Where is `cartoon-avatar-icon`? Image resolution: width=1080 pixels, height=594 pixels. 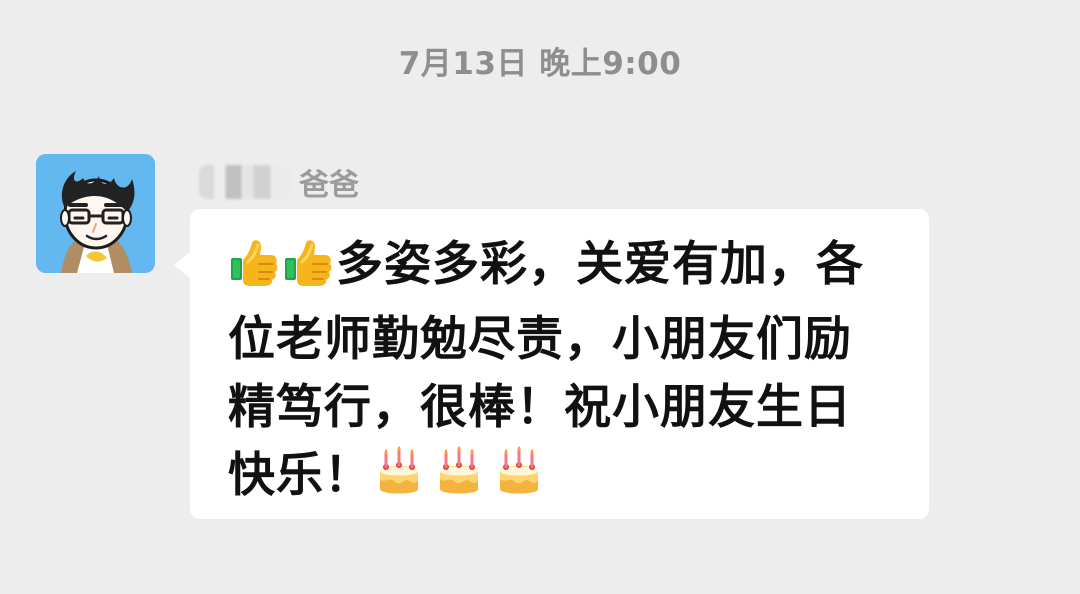
cartoon-avatar-icon is located at coordinates (95, 213).